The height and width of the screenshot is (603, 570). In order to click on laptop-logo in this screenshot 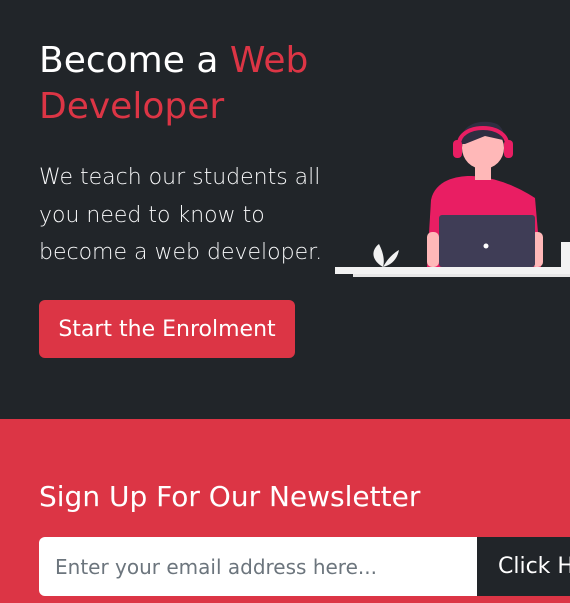, I will do `click(486, 246)`.